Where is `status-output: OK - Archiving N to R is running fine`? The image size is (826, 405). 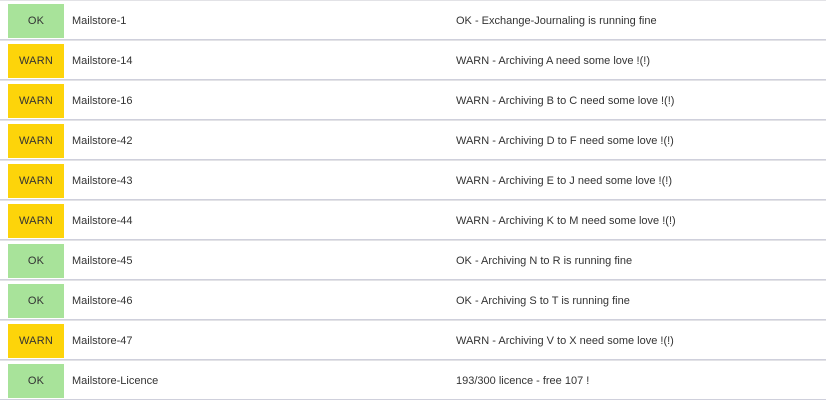 status-output: OK - Archiving N to R is running fine is located at coordinates (544, 261).